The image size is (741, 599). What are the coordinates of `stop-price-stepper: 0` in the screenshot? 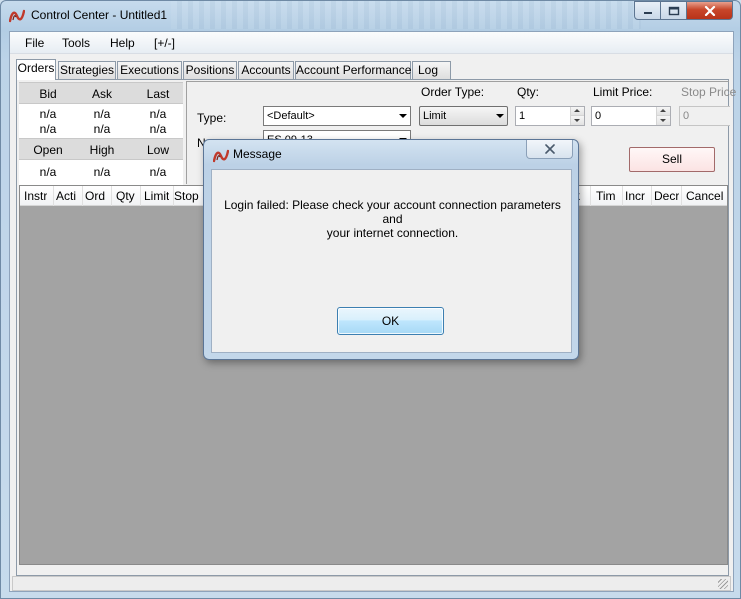 It's located at (704, 116).